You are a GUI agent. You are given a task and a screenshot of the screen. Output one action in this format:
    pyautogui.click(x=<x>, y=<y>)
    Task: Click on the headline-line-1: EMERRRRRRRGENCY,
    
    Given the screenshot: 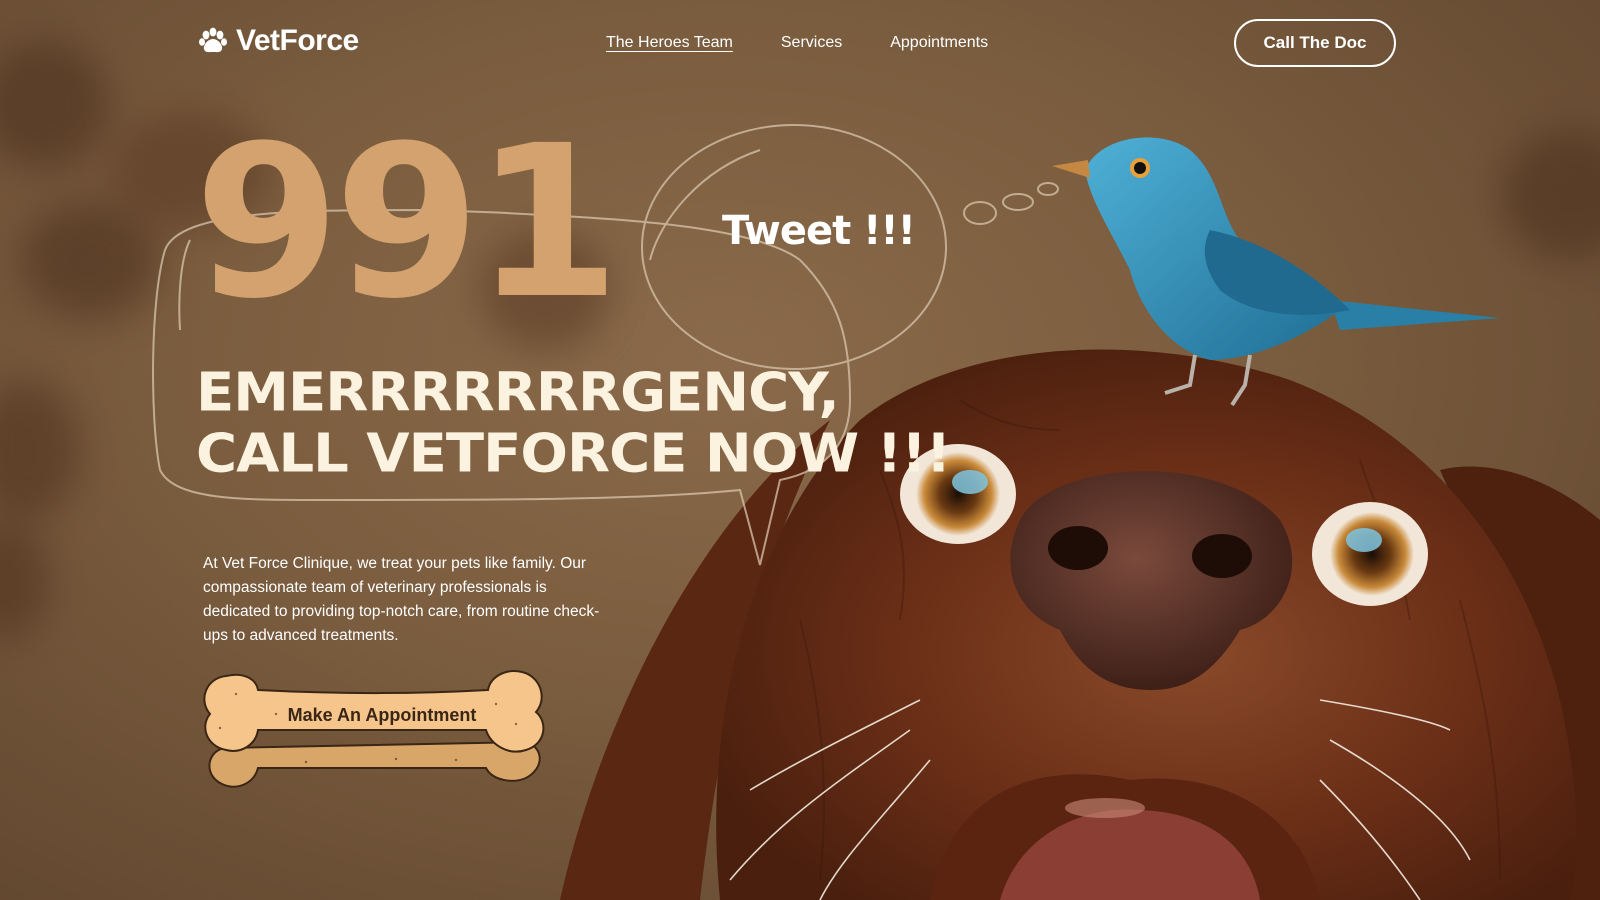 What is the action you would take?
    pyautogui.click(x=518, y=393)
    